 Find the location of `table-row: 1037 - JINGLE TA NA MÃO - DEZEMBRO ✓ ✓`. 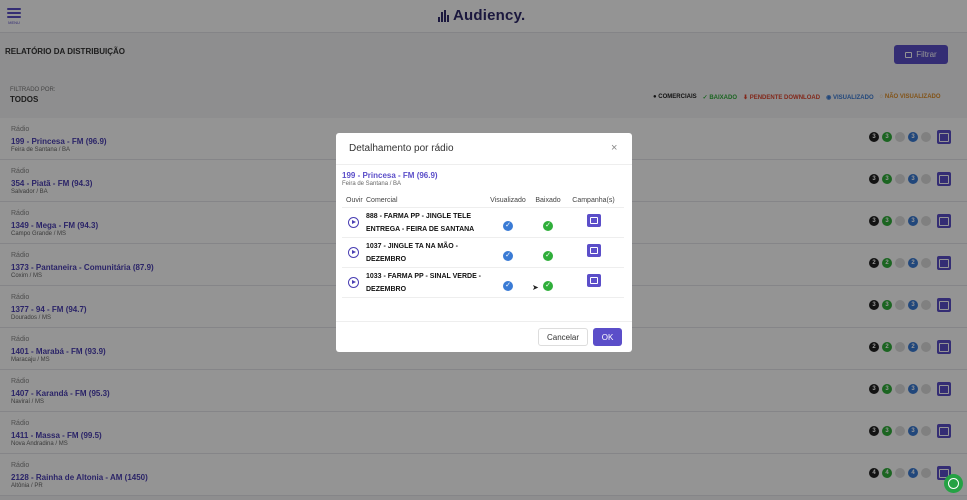

table-row: 1037 - JINGLE TA NA MÃO - DEZEMBRO ✓ ✓ is located at coordinates (483, 253).